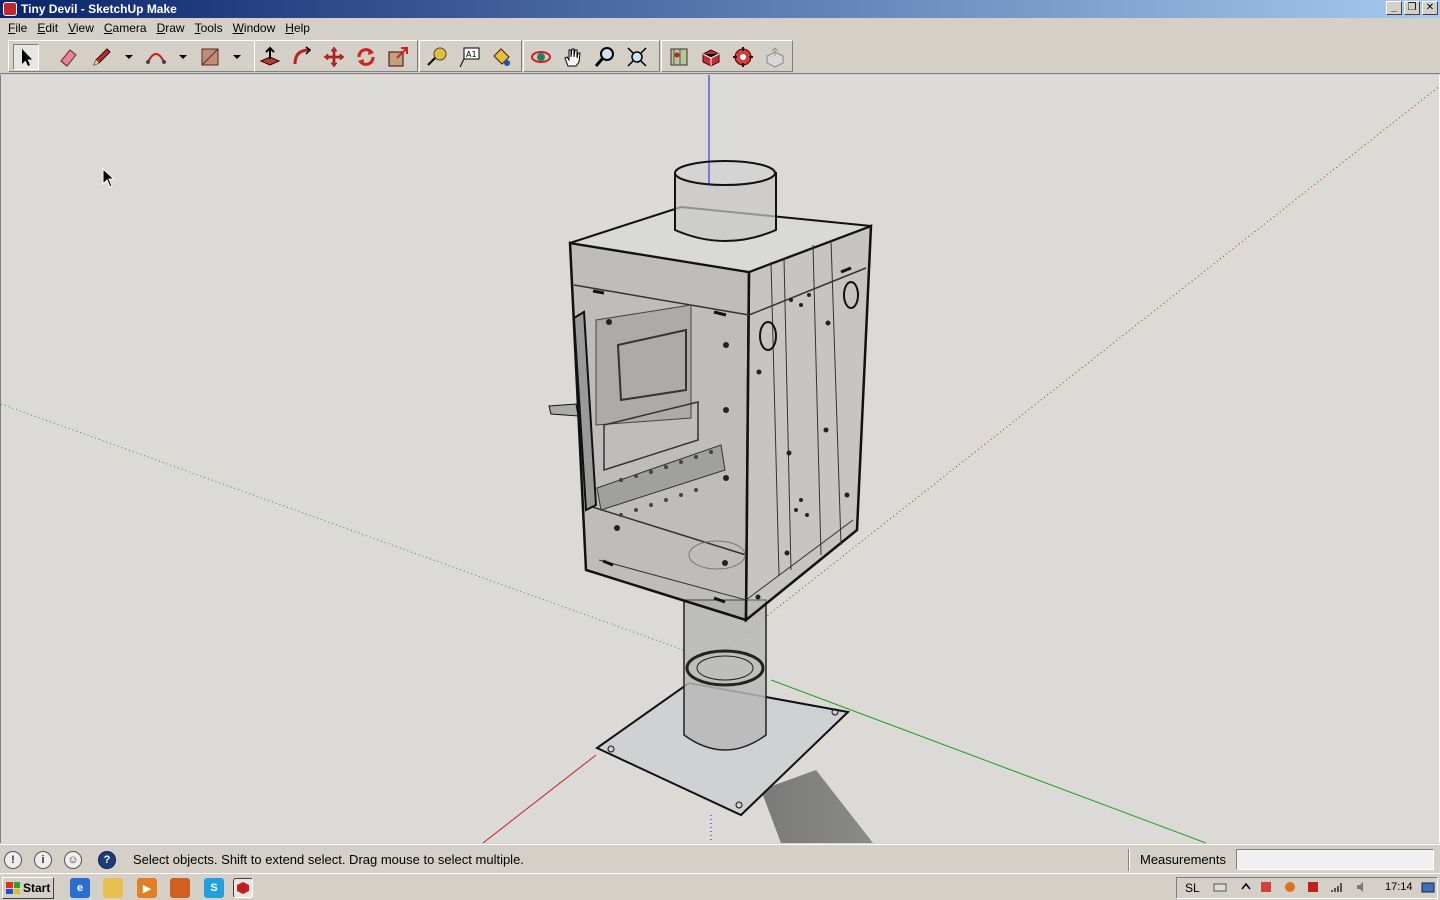 The height and width of the screenshot is (900, 1440). What do you see at coordinates (1337, 887) in the screenshot?
I see `network-tray-icon` at bounding box center [1337, 887].